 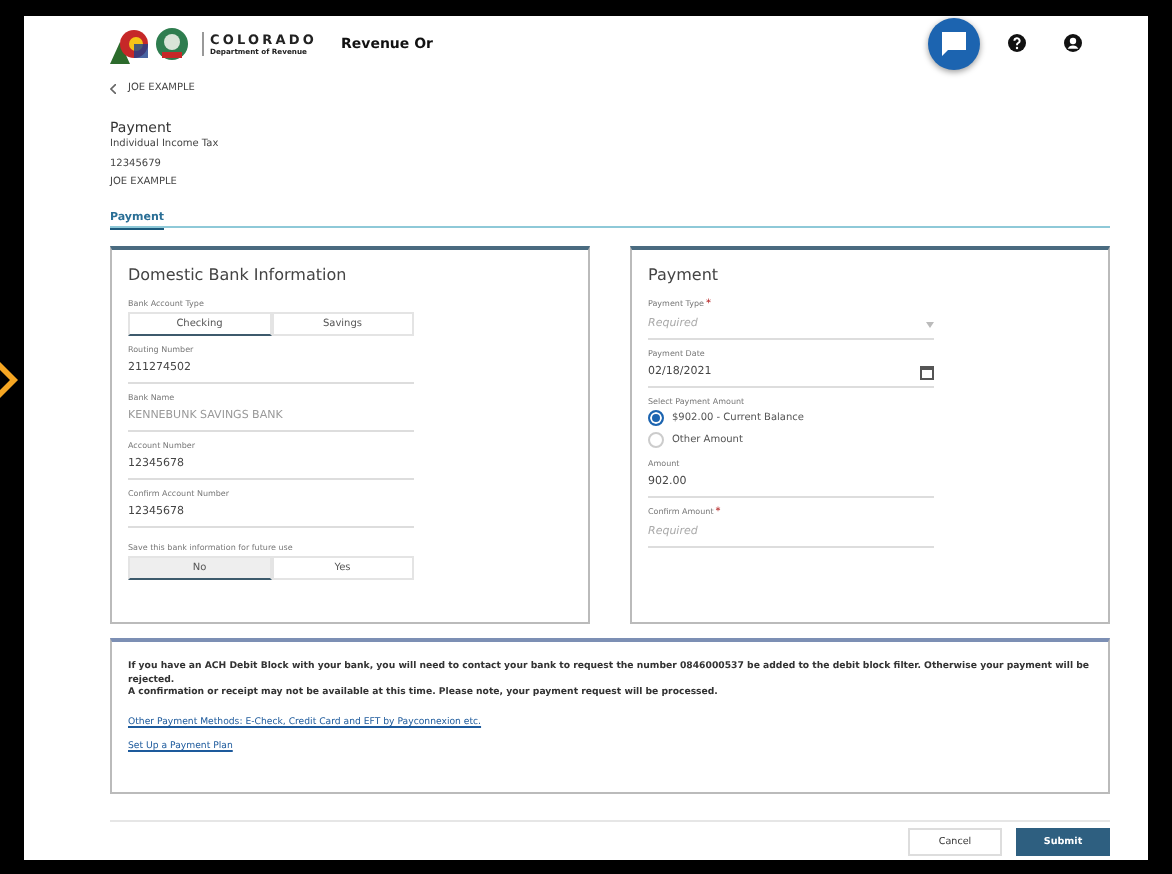 I want to click on caret-icon, so click(x=930, y=324).